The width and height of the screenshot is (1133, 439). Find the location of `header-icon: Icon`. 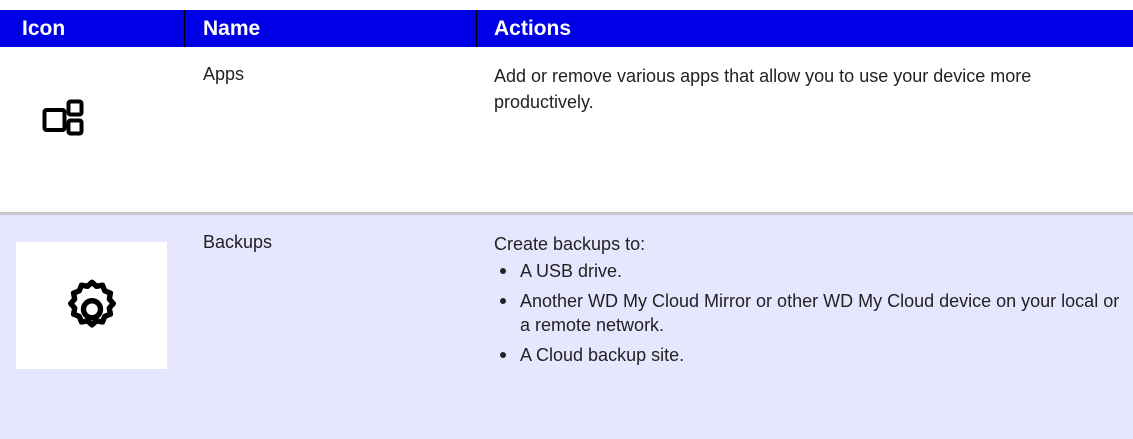

header-icon: Icon is located at coordinates (44, 28).